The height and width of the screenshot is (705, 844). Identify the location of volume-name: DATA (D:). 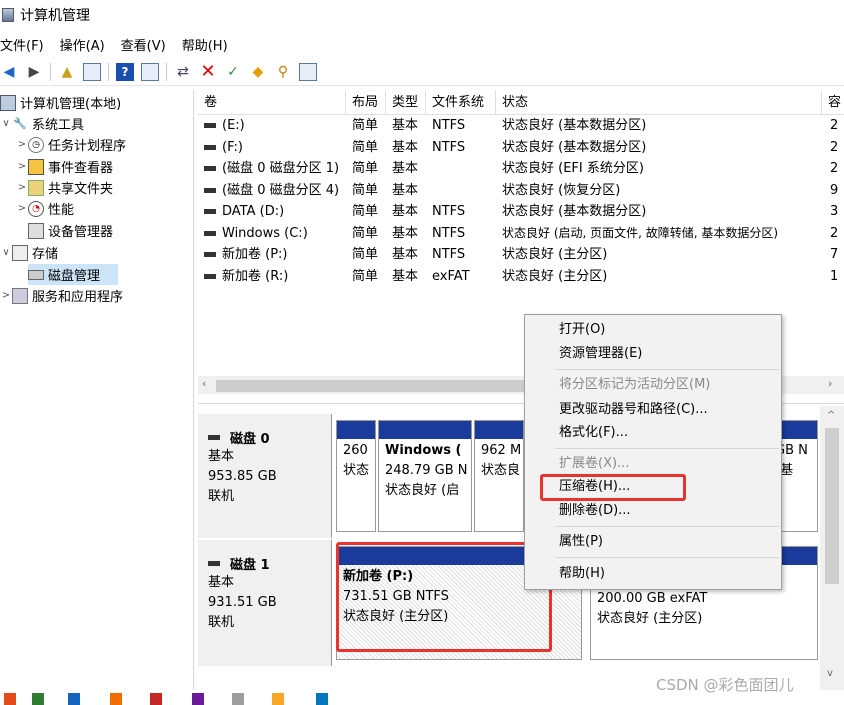
(253, 211).